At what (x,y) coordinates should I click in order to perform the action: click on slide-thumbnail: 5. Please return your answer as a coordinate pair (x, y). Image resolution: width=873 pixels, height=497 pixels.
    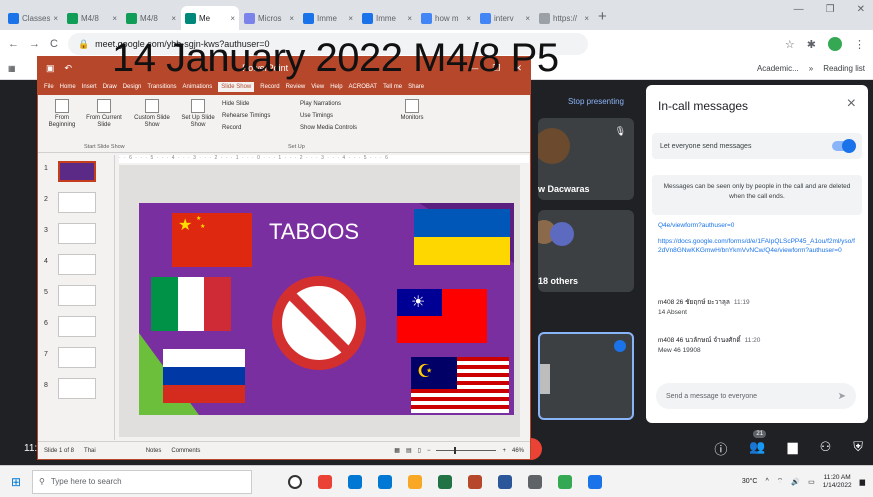
    Looking at the image, I should click on (77, 297).